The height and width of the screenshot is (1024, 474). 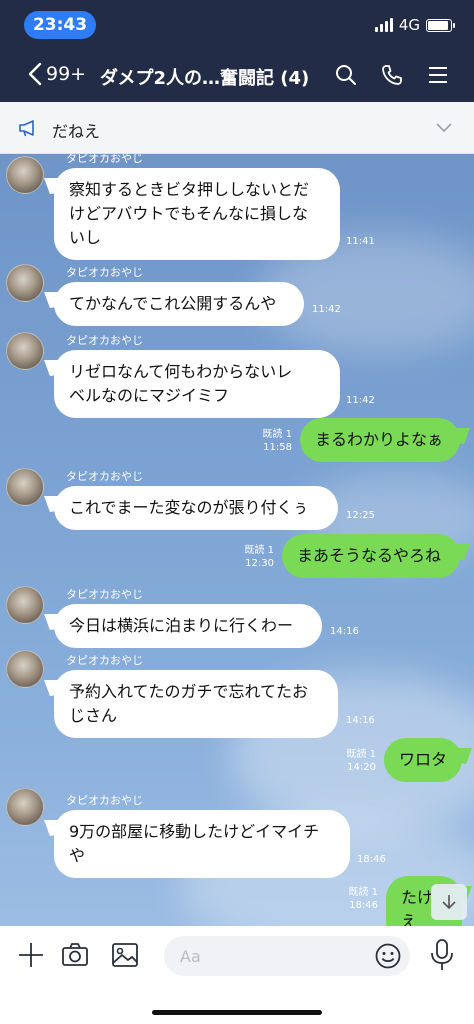 I want to click on message-line: ワロタ, so click(x=423, y=759).